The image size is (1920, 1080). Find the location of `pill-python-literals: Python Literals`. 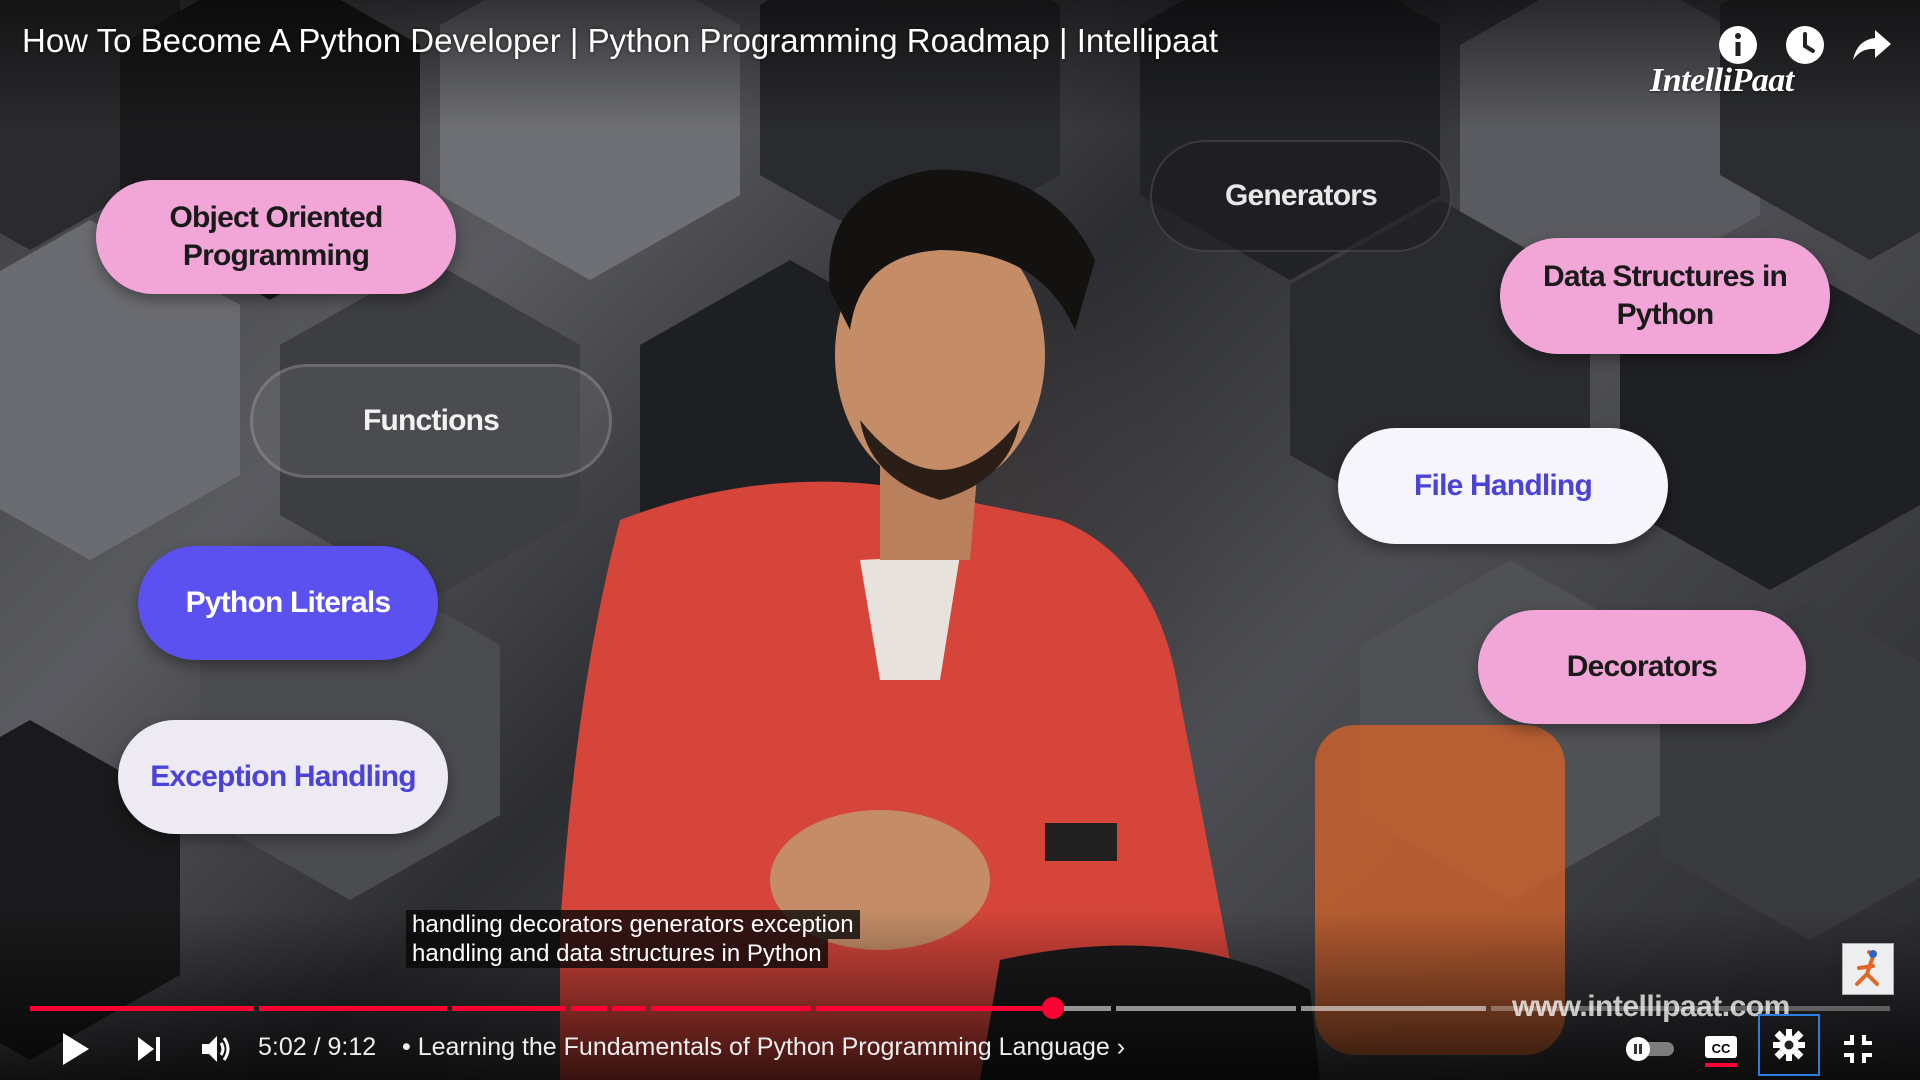

pill-python-literals: Python Literals is located at coordinates (288, 603).